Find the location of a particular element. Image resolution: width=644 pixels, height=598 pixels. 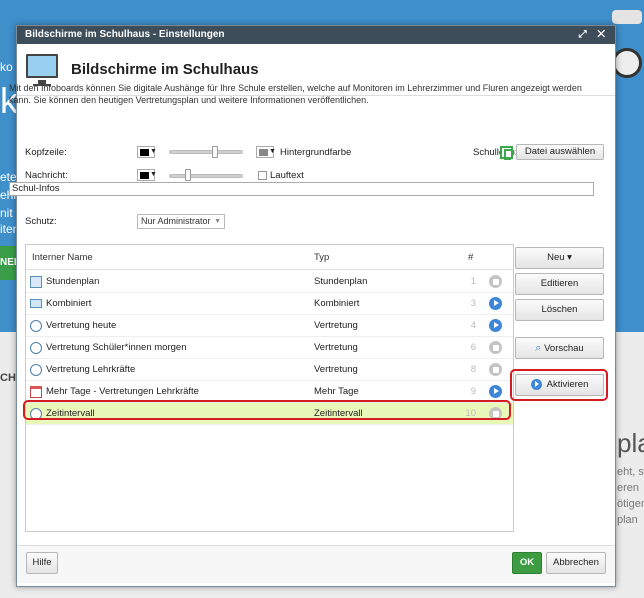

bg-fragment: nit is located at coordinates (6, 213).